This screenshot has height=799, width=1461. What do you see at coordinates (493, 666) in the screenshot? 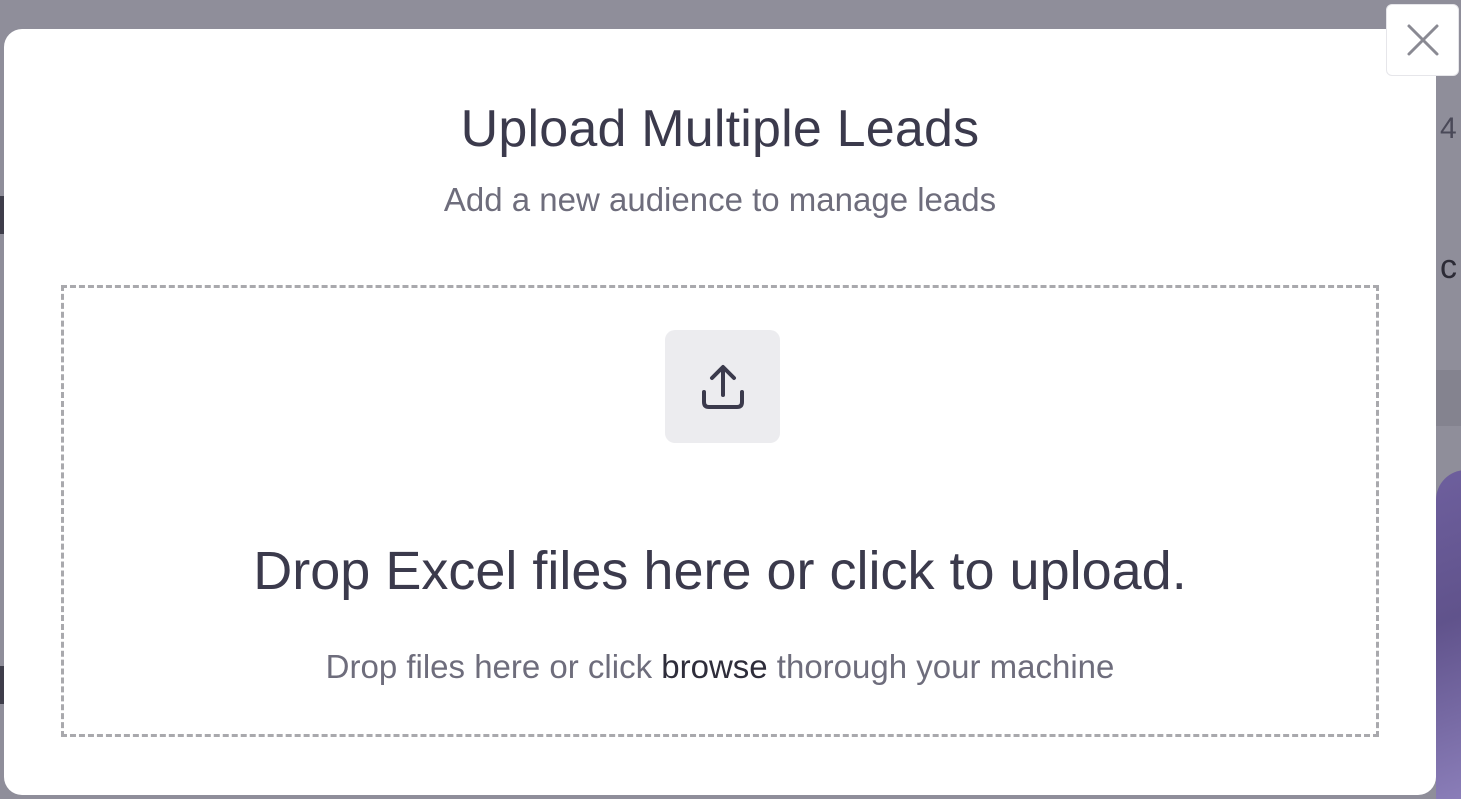
I see `dropzone-hint-text: Drop files here or click` at bounding box center [493, 666].